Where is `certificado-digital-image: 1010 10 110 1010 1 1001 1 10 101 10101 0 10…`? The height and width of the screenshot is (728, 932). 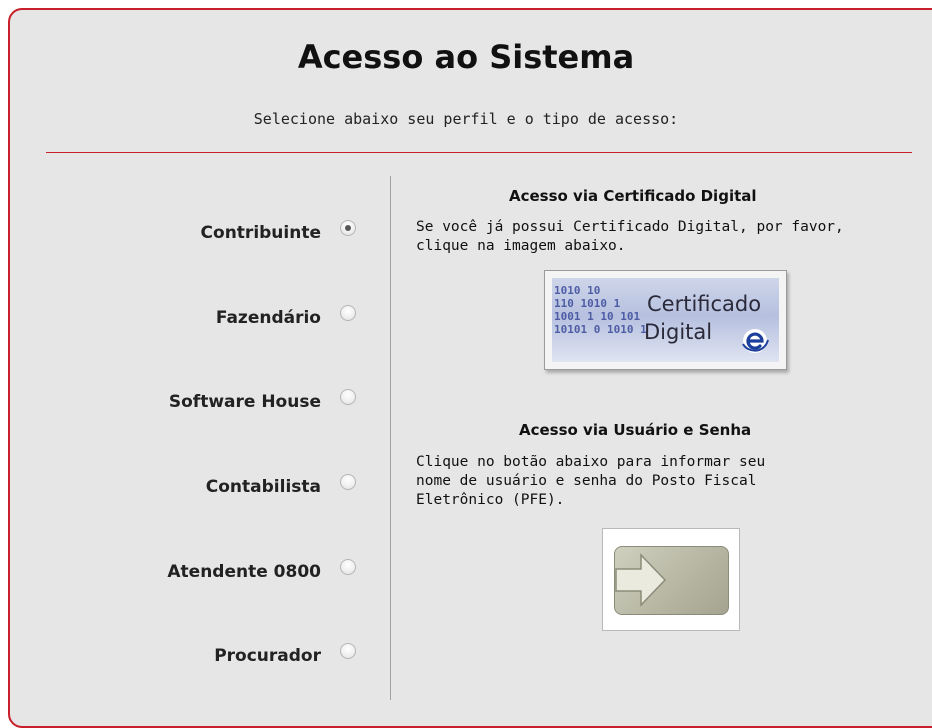
certificado-digital-image: 1010 10 110 1010 1 1001 1 10 101 10101 0 10… is located at coordinates (665, 320).